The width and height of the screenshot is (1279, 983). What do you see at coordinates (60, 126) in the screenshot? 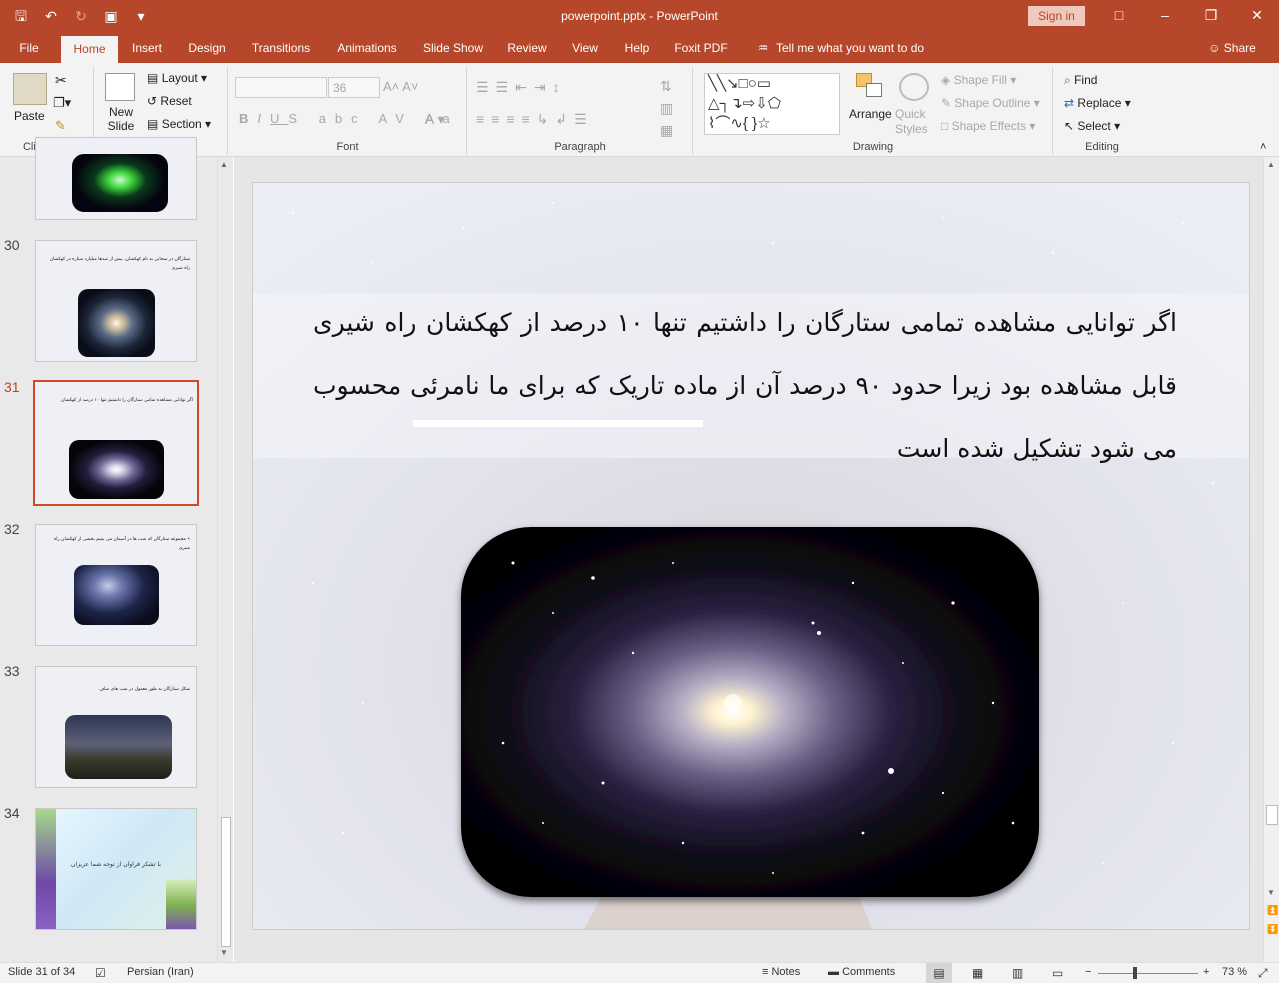
I see `format-painter-icon: ✎` at bounding box center [60, 126].